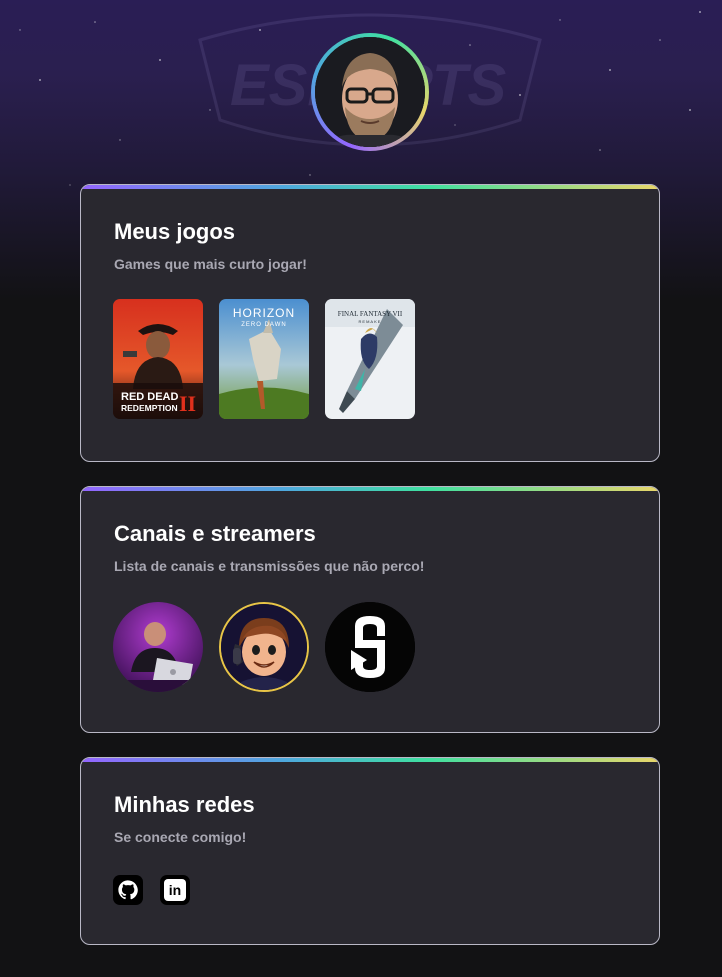 The height and width of the screenshot is (977, 722). Describe the element at coordinates (210, 264) in the screenshot. I see `games-card-subtitle: Games que mais curto jogar!` at that location.